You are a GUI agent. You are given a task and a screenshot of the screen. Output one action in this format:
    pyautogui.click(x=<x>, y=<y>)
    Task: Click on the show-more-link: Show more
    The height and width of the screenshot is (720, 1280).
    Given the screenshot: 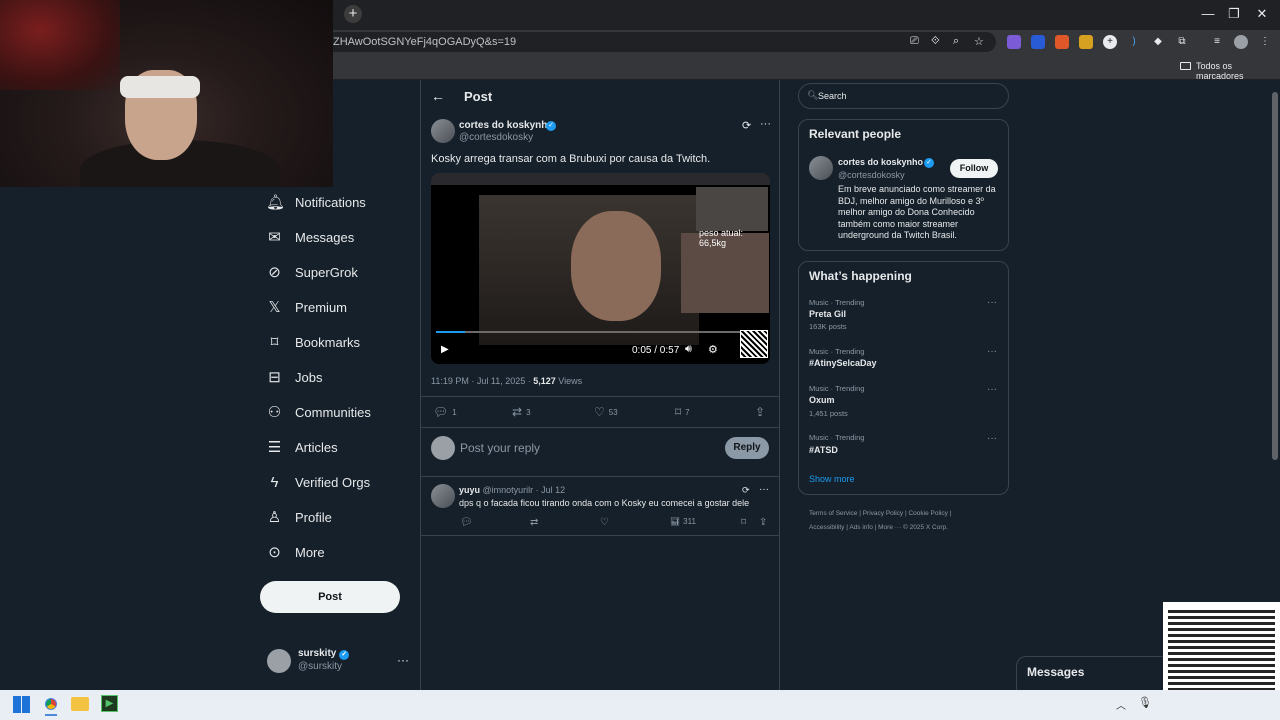 What is the action you would take?
    pyautogui.click(x=832, y=479)
    